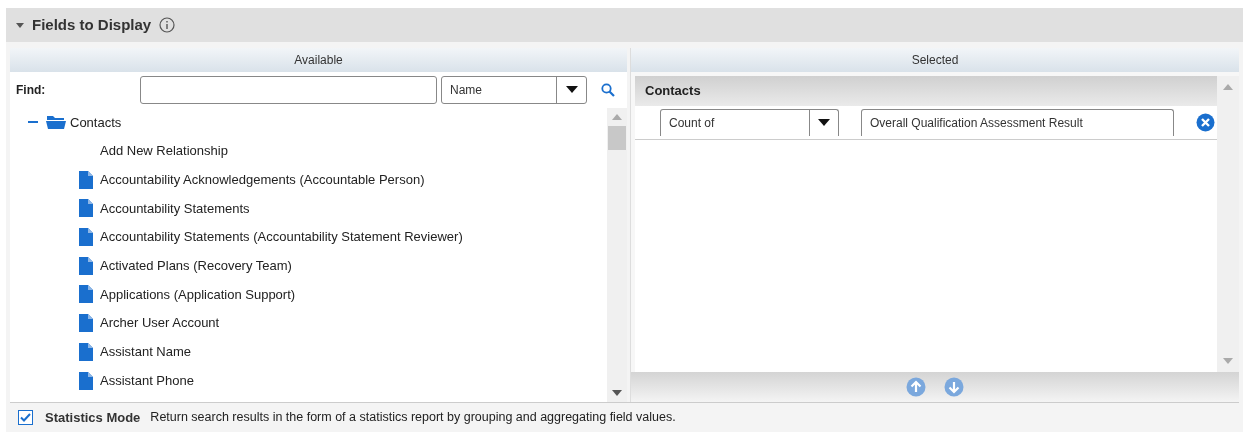  Describe the element at coordinates (954, 387) in the screenshot. I see `move-down-icon` at that location.